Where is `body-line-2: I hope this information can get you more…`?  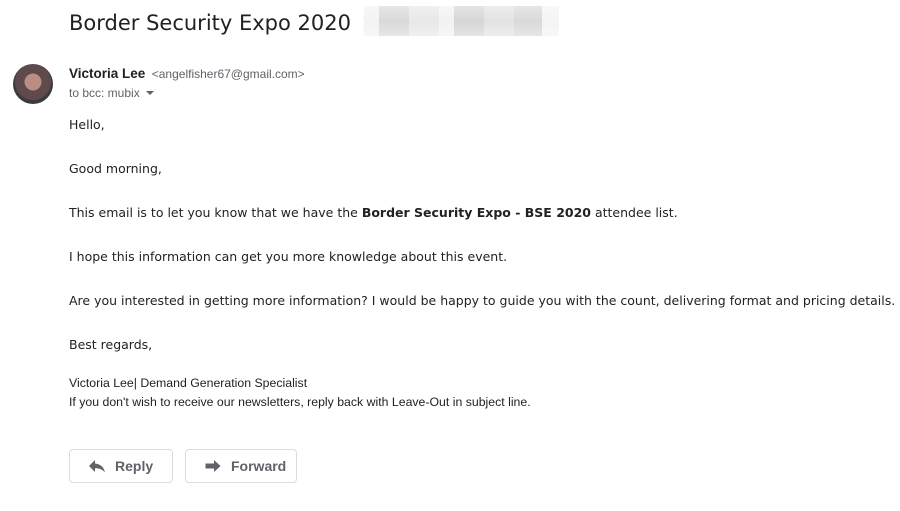
body-line-2: I hope this information can get you more… is located at coordinates (288, 256).